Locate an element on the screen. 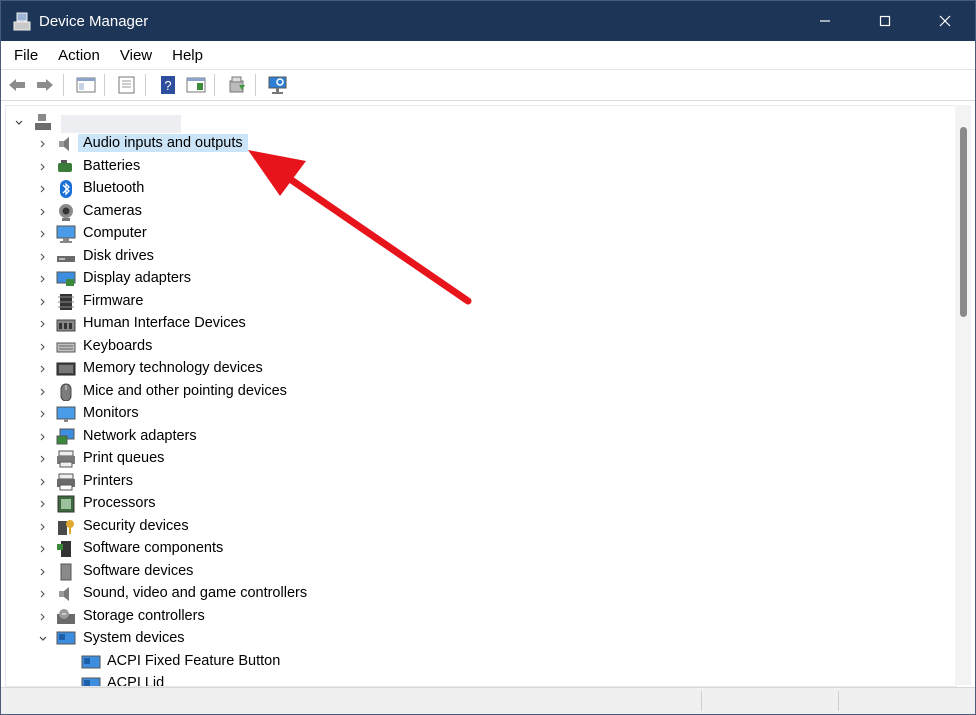 Image resolution: width=976 pixels, height=715 pixels. security-icon is located at coordinates (66, 527).